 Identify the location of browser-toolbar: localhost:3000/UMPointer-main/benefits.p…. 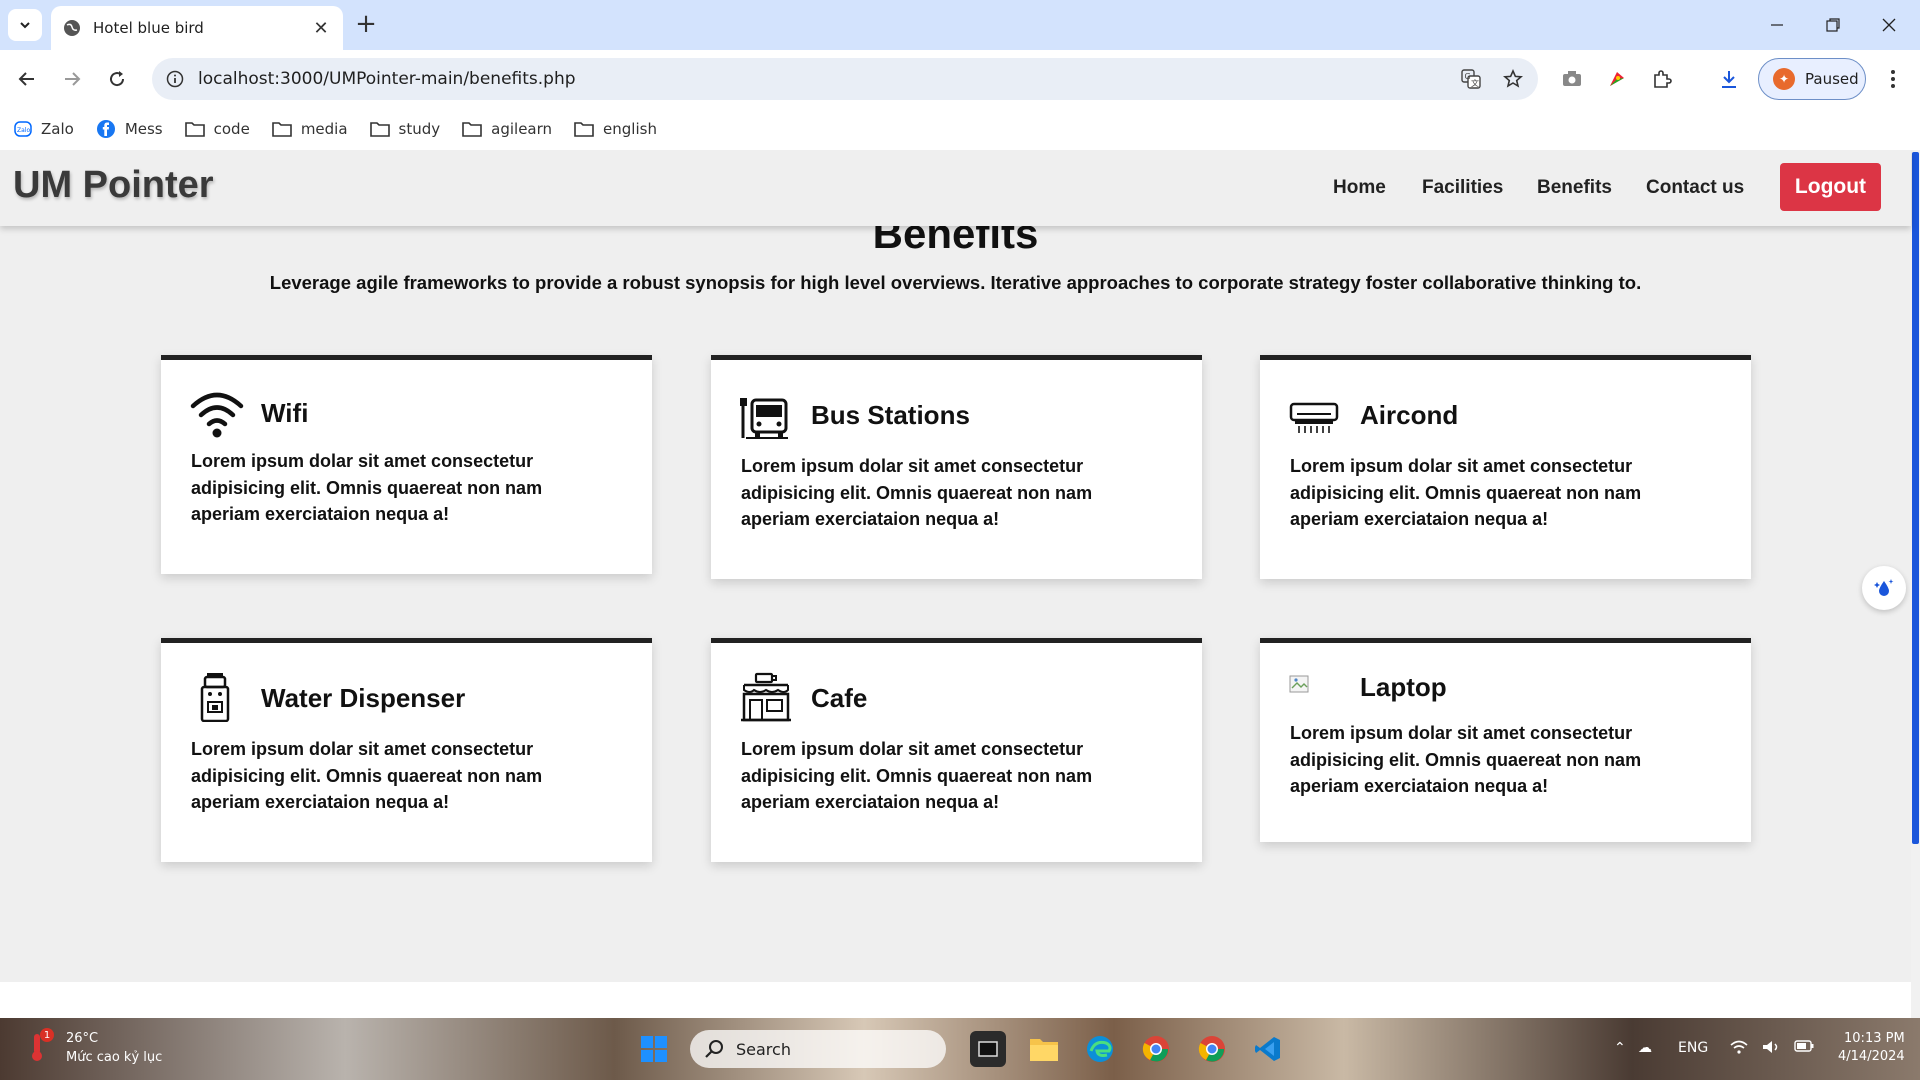
(960, 79).